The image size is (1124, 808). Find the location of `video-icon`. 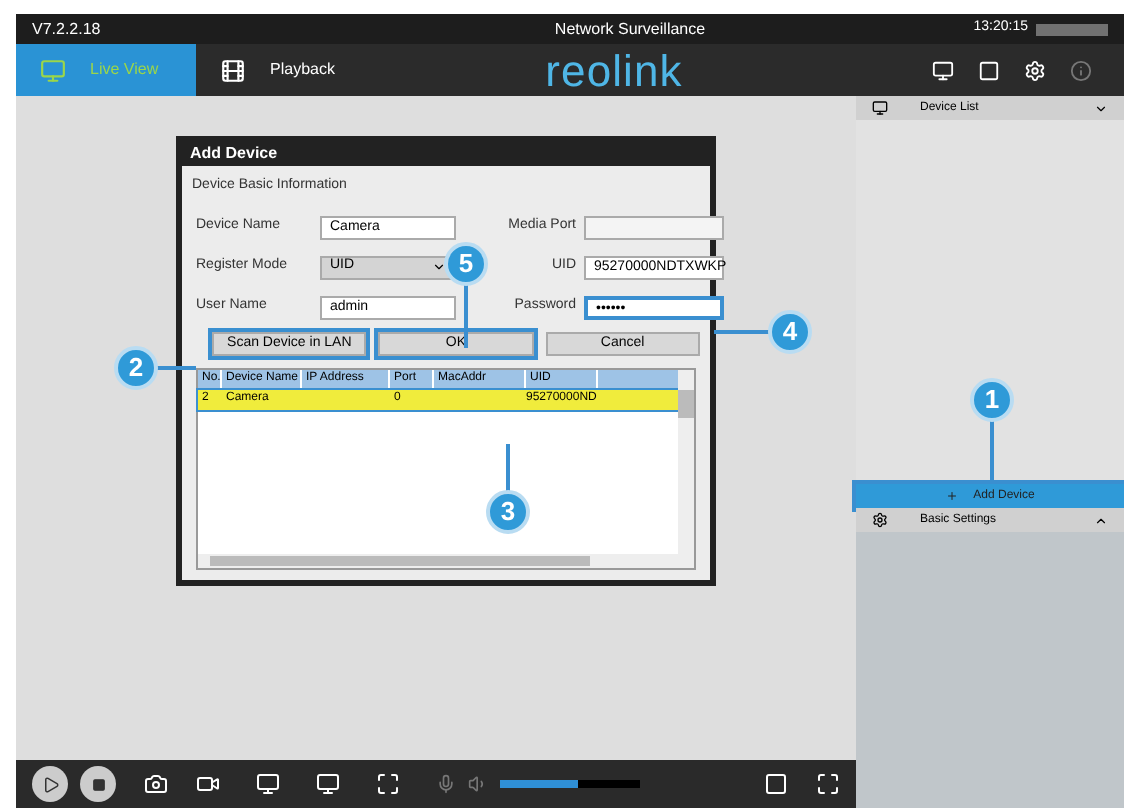

video-icon is located at coordinates (208, 784).